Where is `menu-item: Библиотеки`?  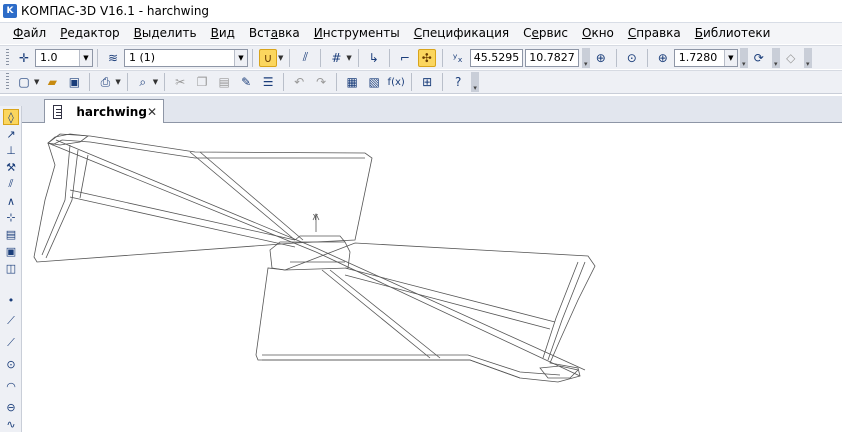 menu-item: Библиотеки is located at coordinates (733, 33).